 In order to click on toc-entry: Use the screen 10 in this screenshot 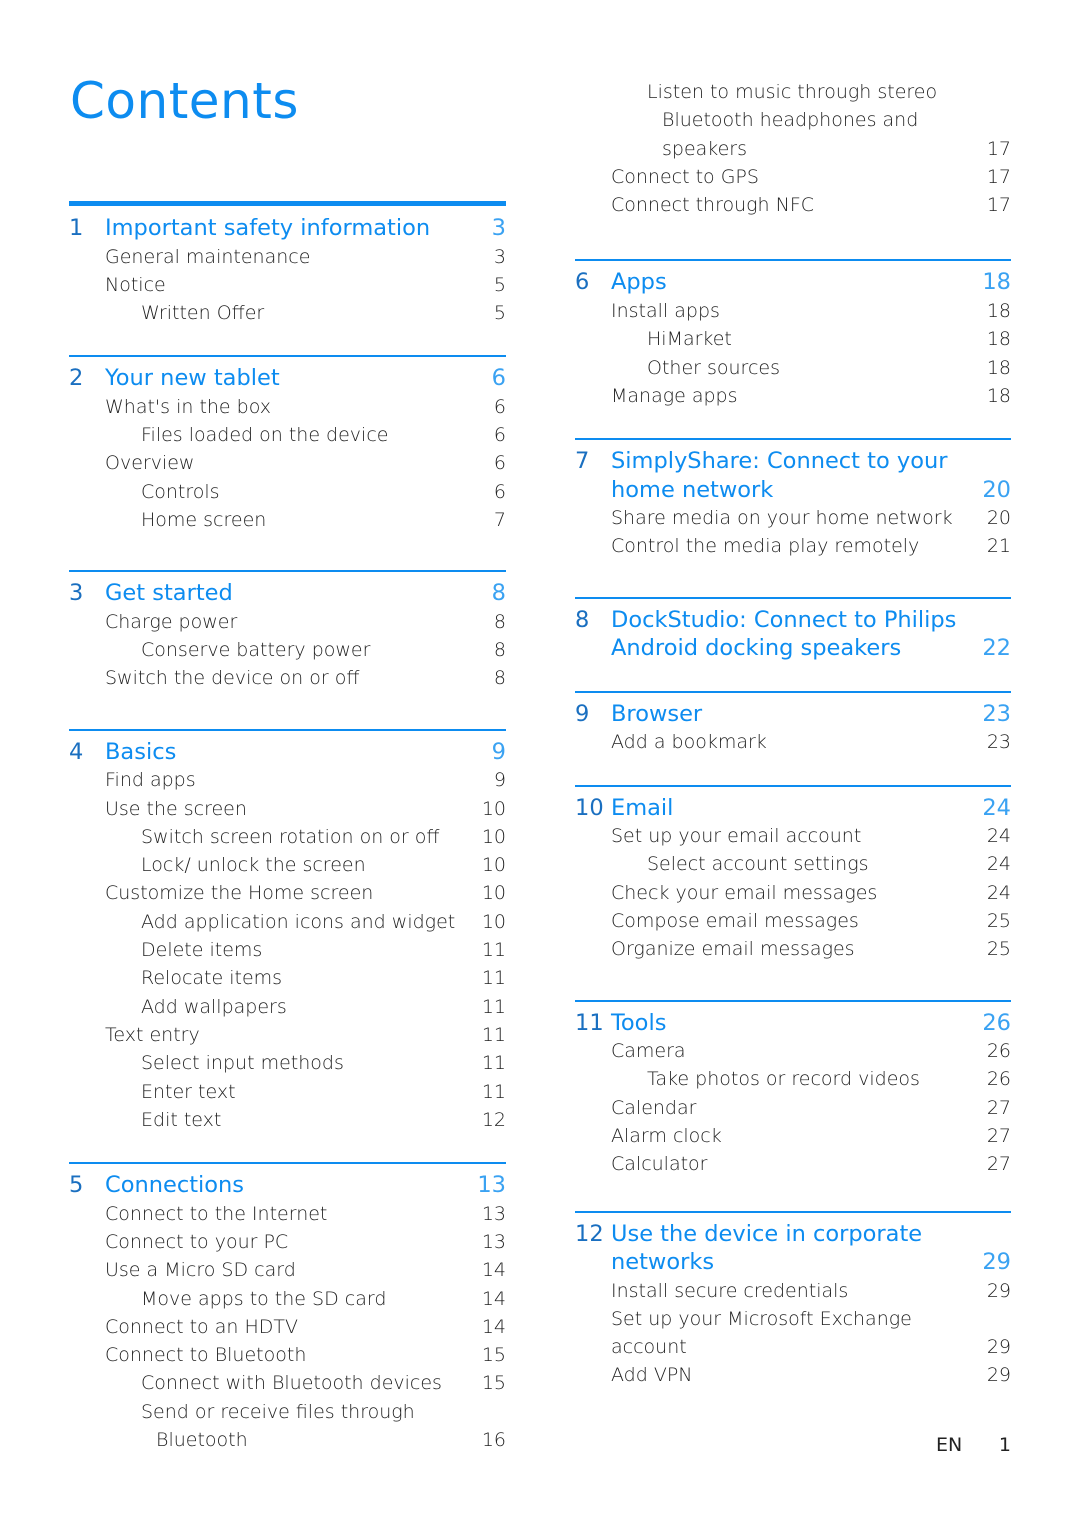, I will do `click(287, 809)`.